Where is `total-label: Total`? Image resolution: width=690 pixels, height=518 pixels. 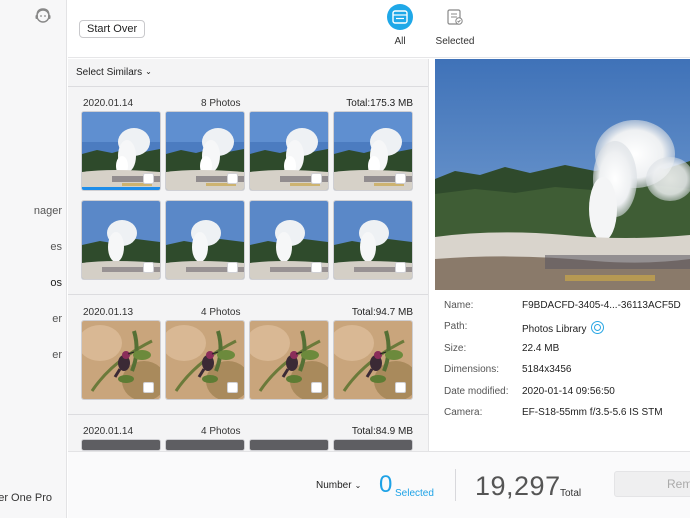 total-label: Total is located at coordinates (571, 493).